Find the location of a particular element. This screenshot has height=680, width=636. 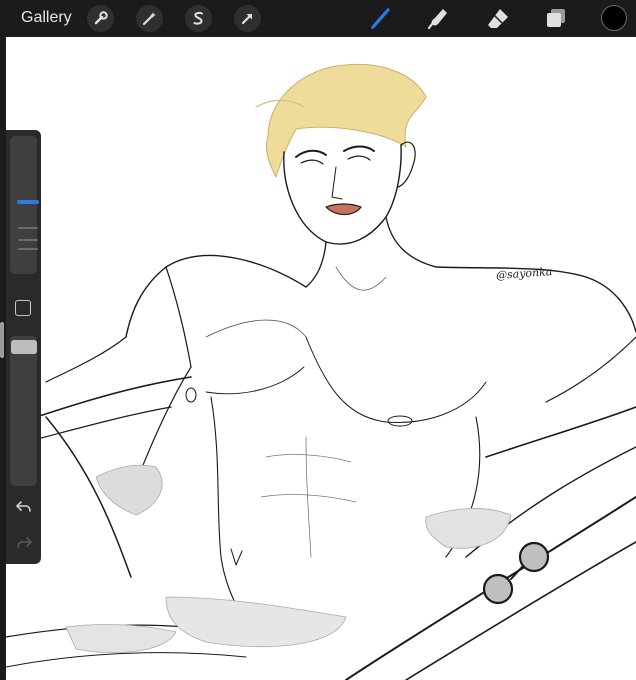

gallery-button: Gallery is located at coordinates (46, 18).